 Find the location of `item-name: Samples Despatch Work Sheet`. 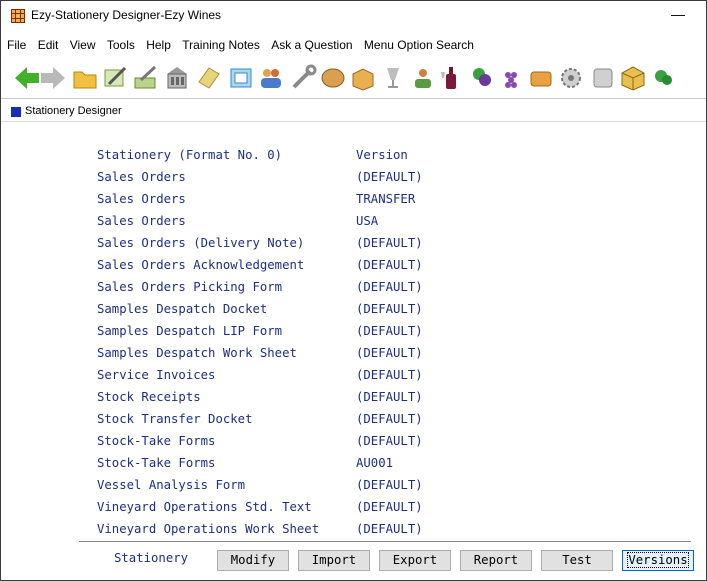

item-name: Samples Despatch Work Sheet is located at coordinates (197, 353).